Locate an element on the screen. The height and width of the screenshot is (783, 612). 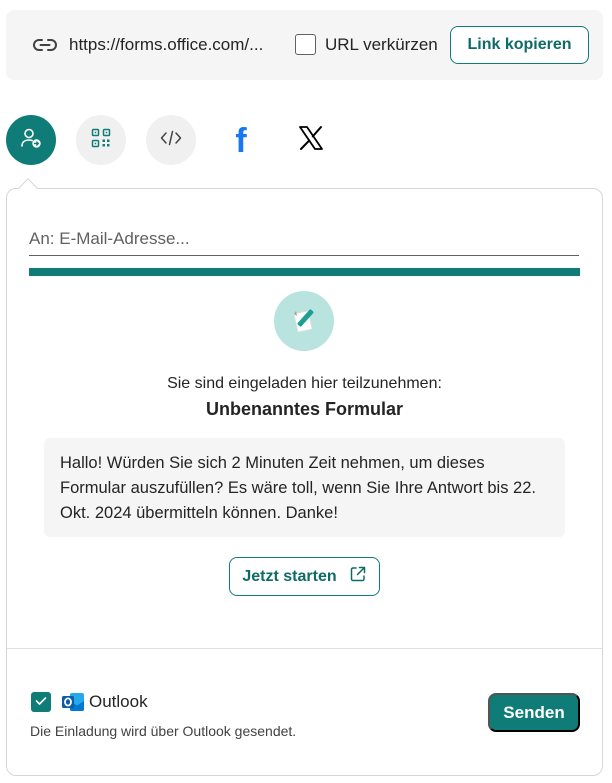
share-qr-button is located at coordinates (101, 140).